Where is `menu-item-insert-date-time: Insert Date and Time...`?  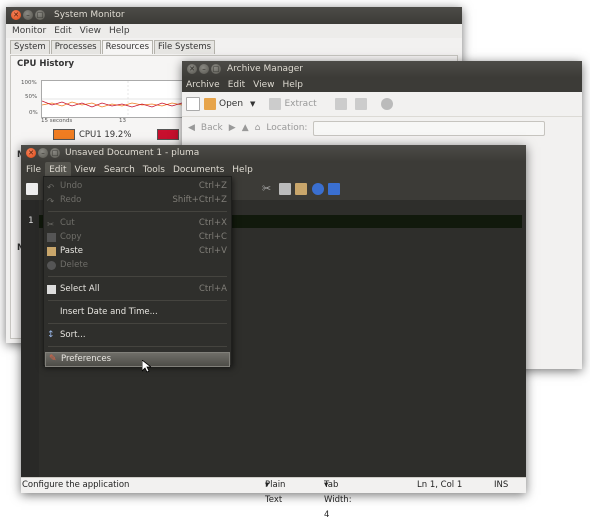
menu-item-insert-date-time: Insert Date and Time... is located at coordinates (137, 312).